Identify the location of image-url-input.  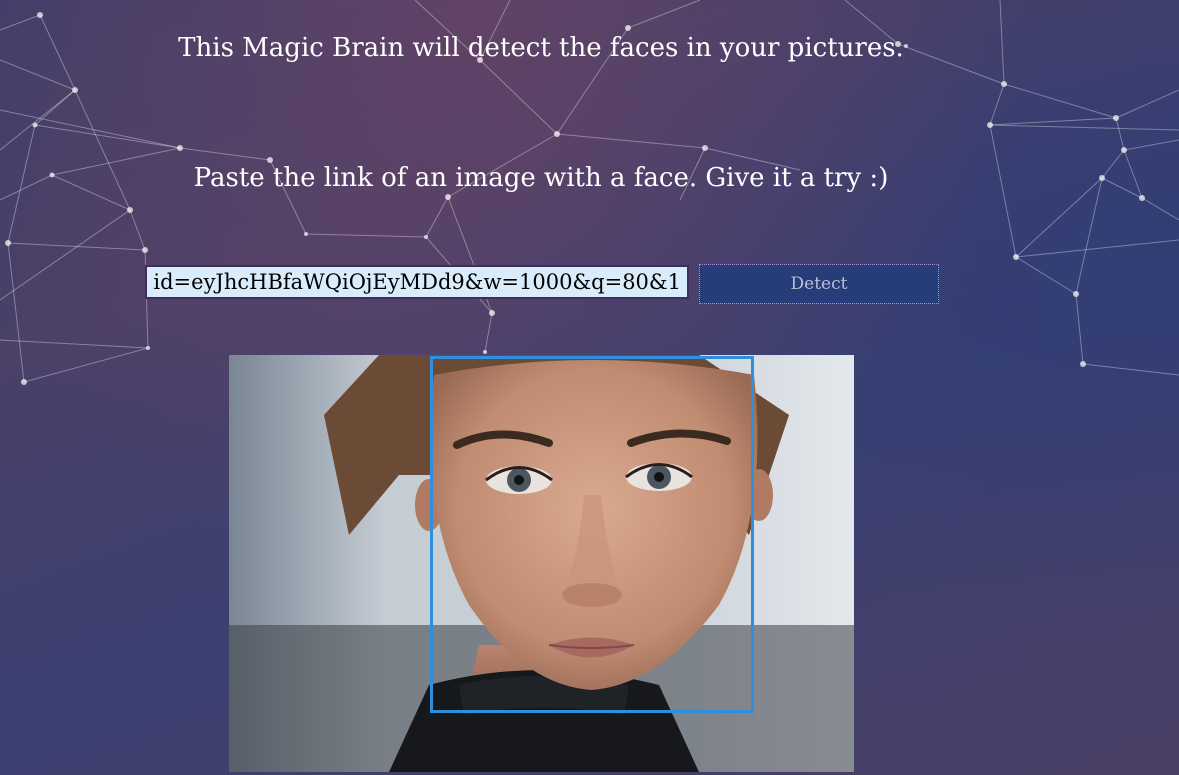
(417, 282).